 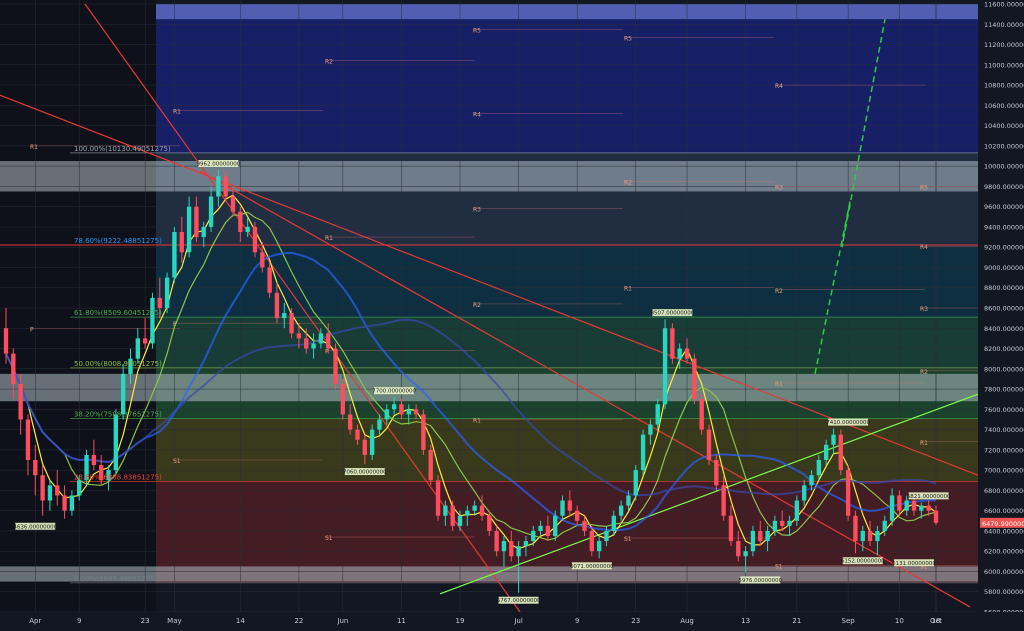 I want to click on x-tick-label: Sep, so click(x=849, y=621).